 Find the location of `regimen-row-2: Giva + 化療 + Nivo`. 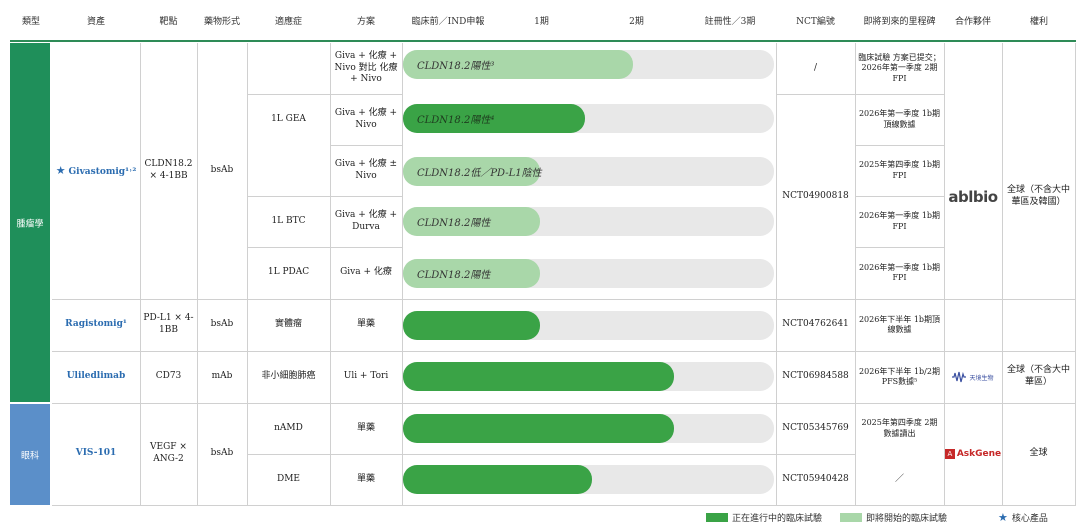

regimen-row-2: Giva + 化療 + Nivo is located at coordinates (366, 118).